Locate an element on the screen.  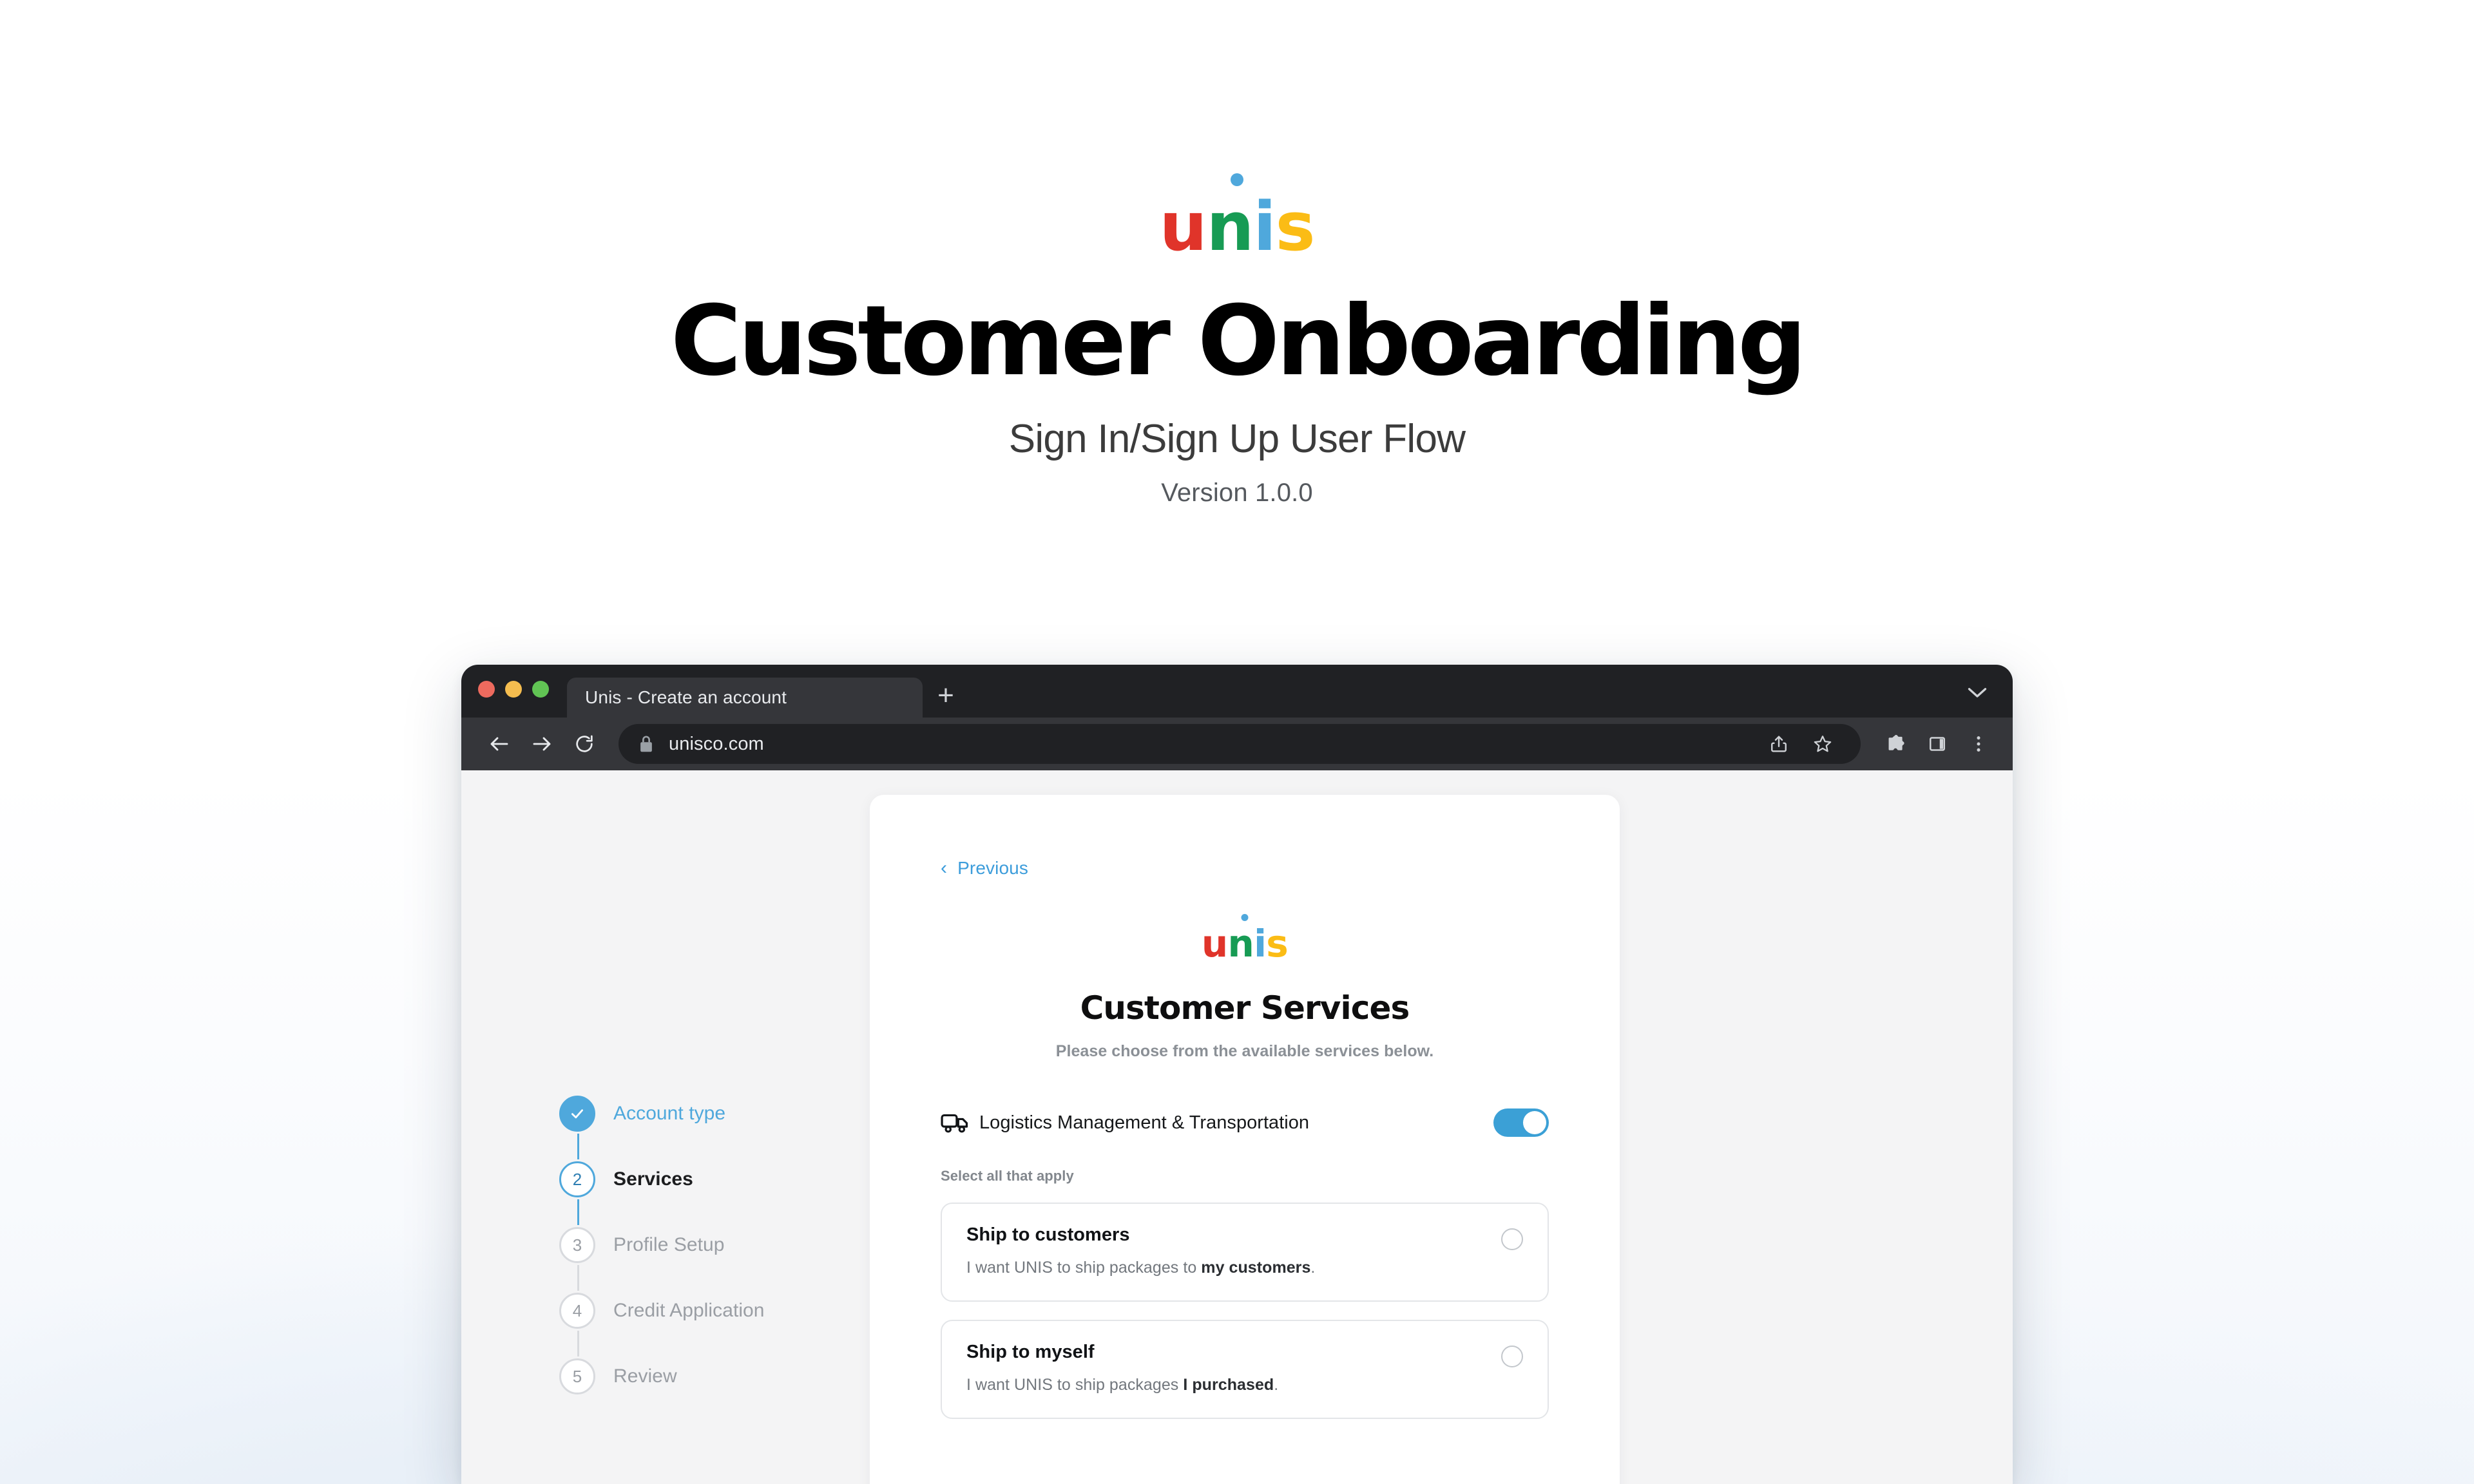
service-toggle-switch is located at coordinates (1521, 1122).